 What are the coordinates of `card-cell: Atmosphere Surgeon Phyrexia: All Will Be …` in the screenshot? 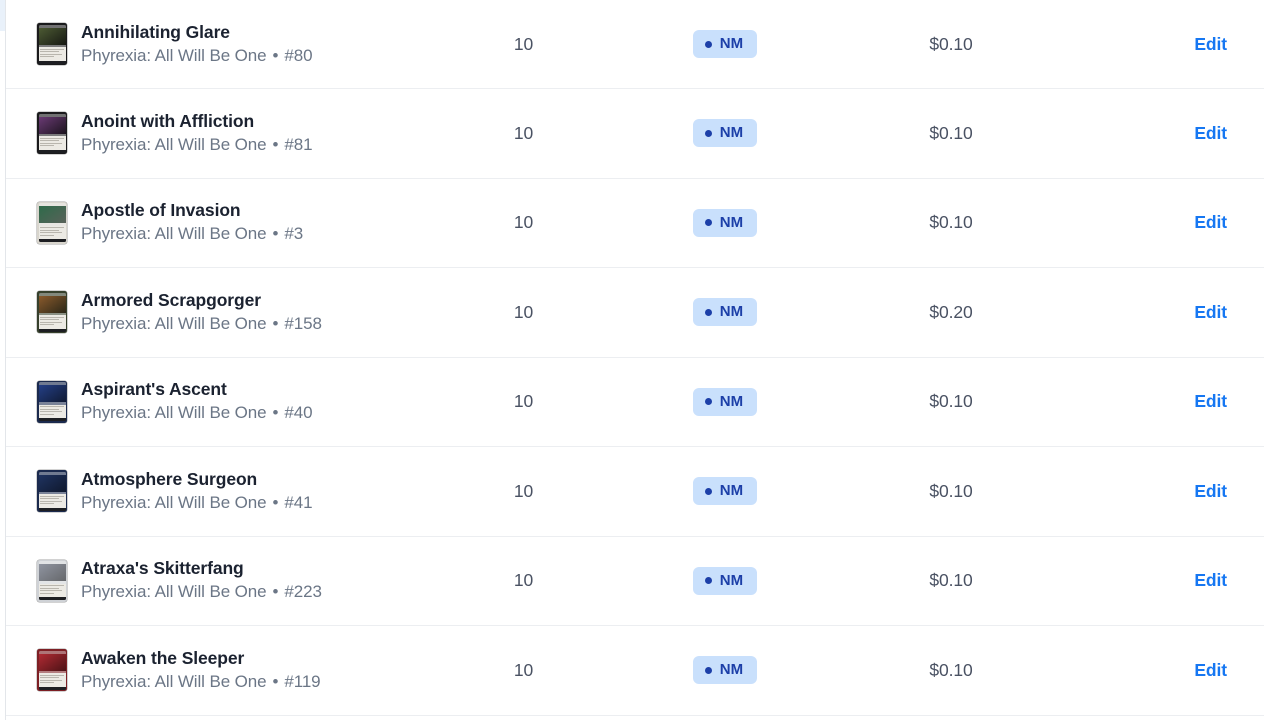 It's located at (221, 491).